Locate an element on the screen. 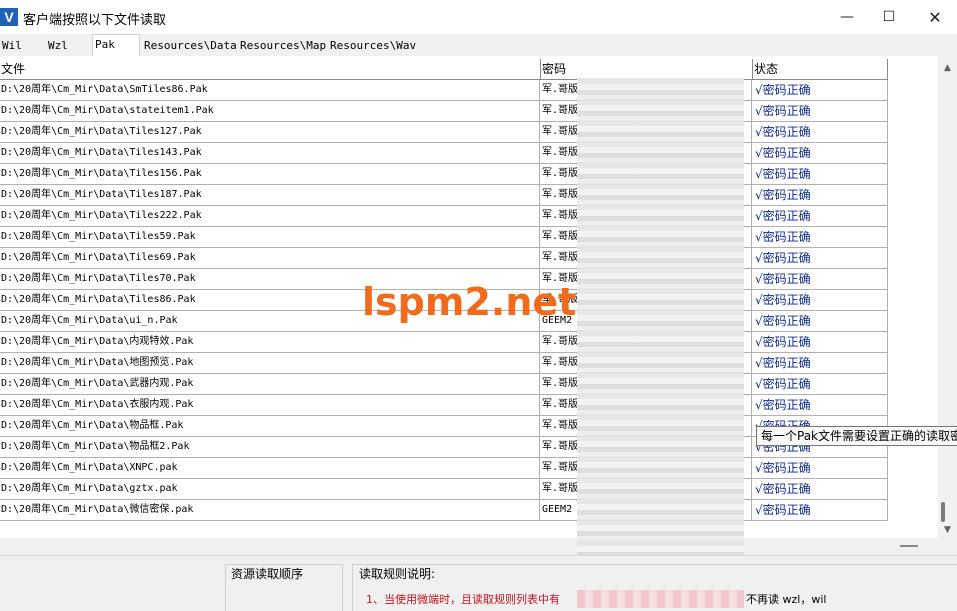  tab-wil: Wil is located at coordinates (22, 45).